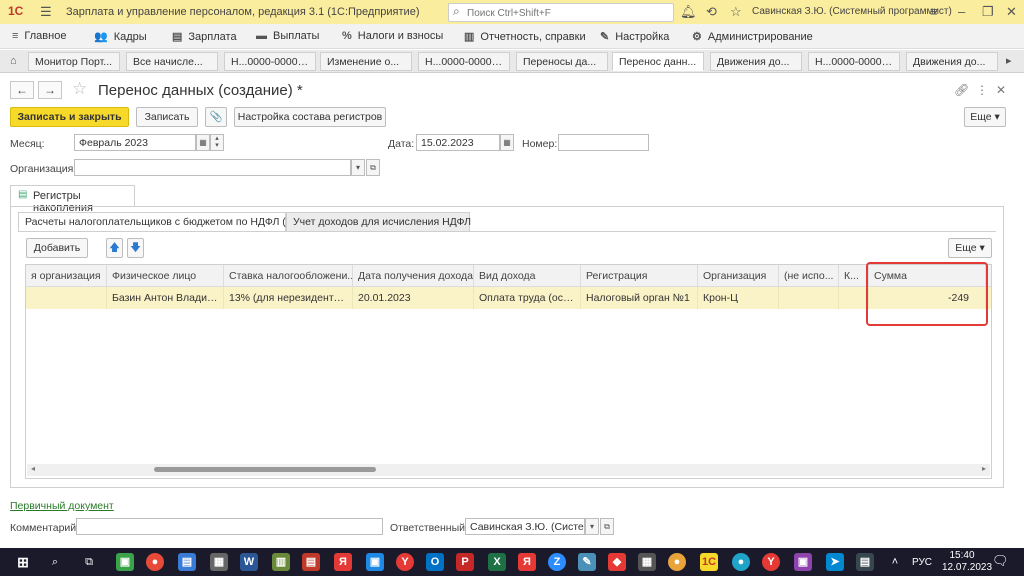 Image resolution: width=1024 pixels, height=576 pixels. I want to click on menu-payments: ▬ Выплаты, so click(287, 36).